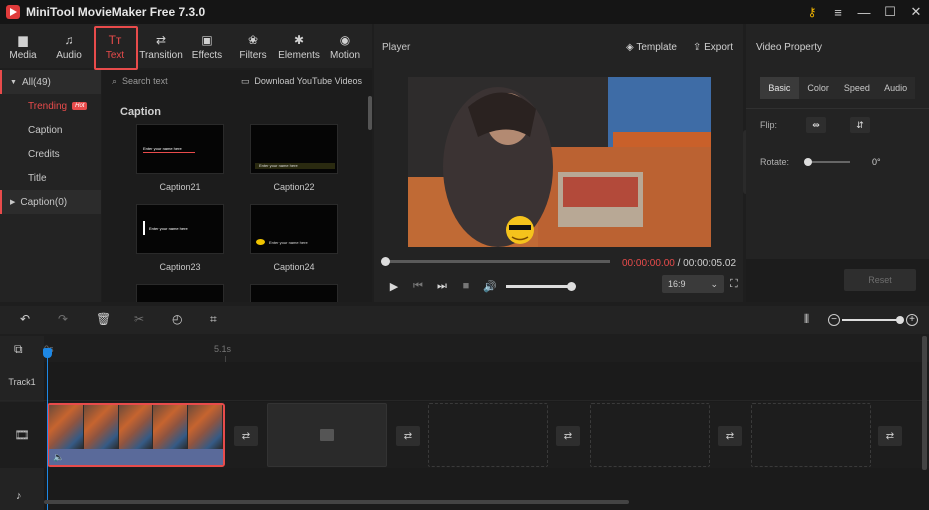 This screenshot has width=929, height=510. Describe the element at coordinates (345, 46) in the screenshot. I see `tool-motion: ◉ Motion` at that location.